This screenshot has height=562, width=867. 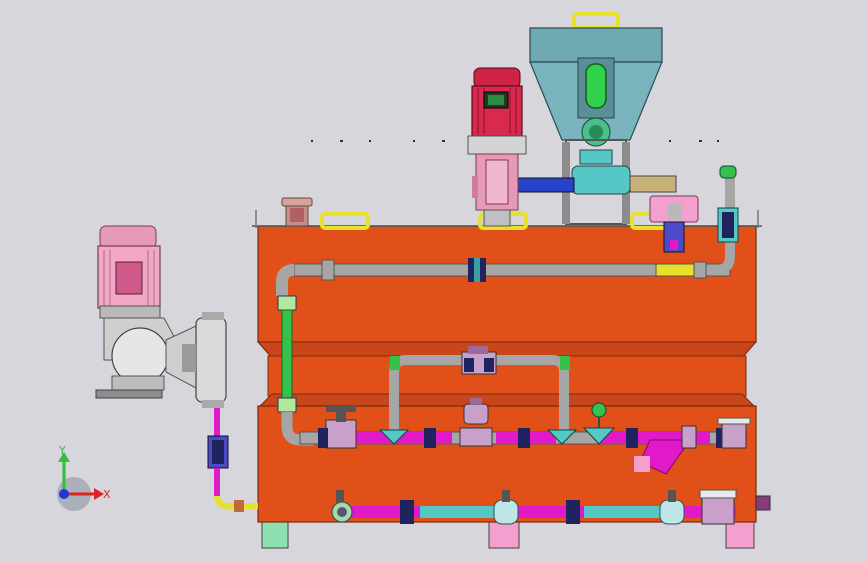 What do you see at coordinates (64, 494) in the screenshot?
I see `z-axis-dot` at bounding box center [64, 494].